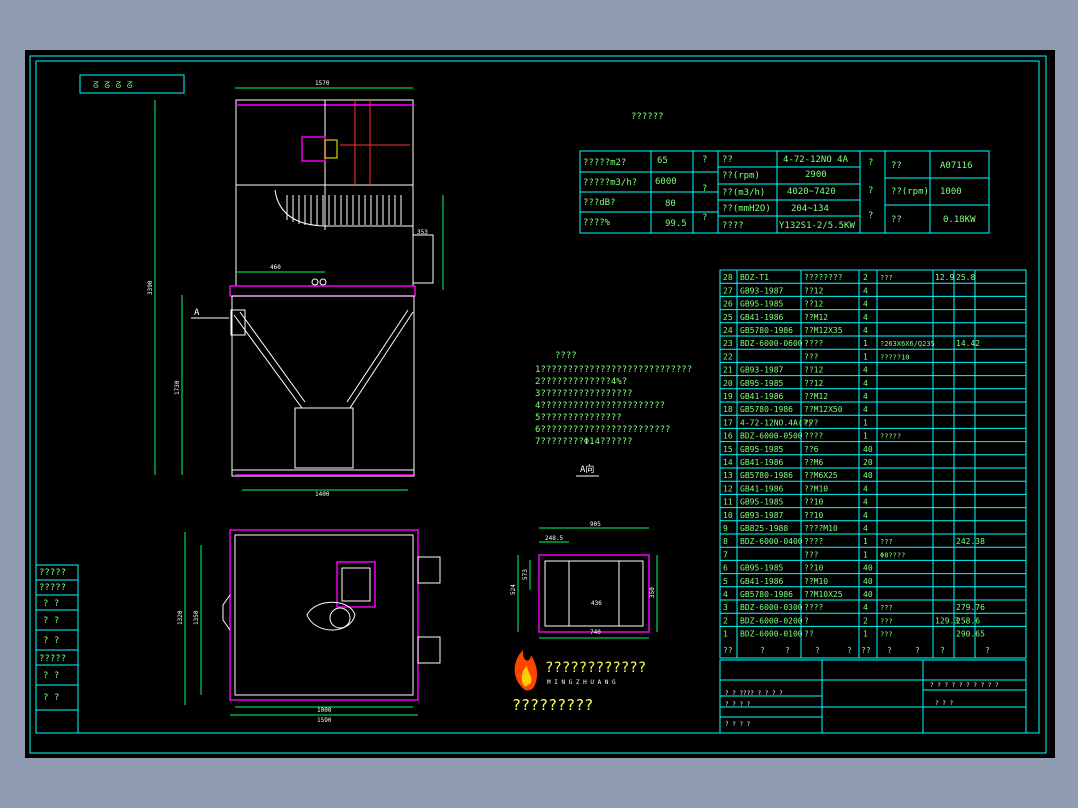 Image resolution: width=1078 pixels, height=808 pixels. What do you see at coordinates (766, 409) in the screenshot?
I see `bom-cell-code: GB5780-1986` at bounding box center [766, 409].